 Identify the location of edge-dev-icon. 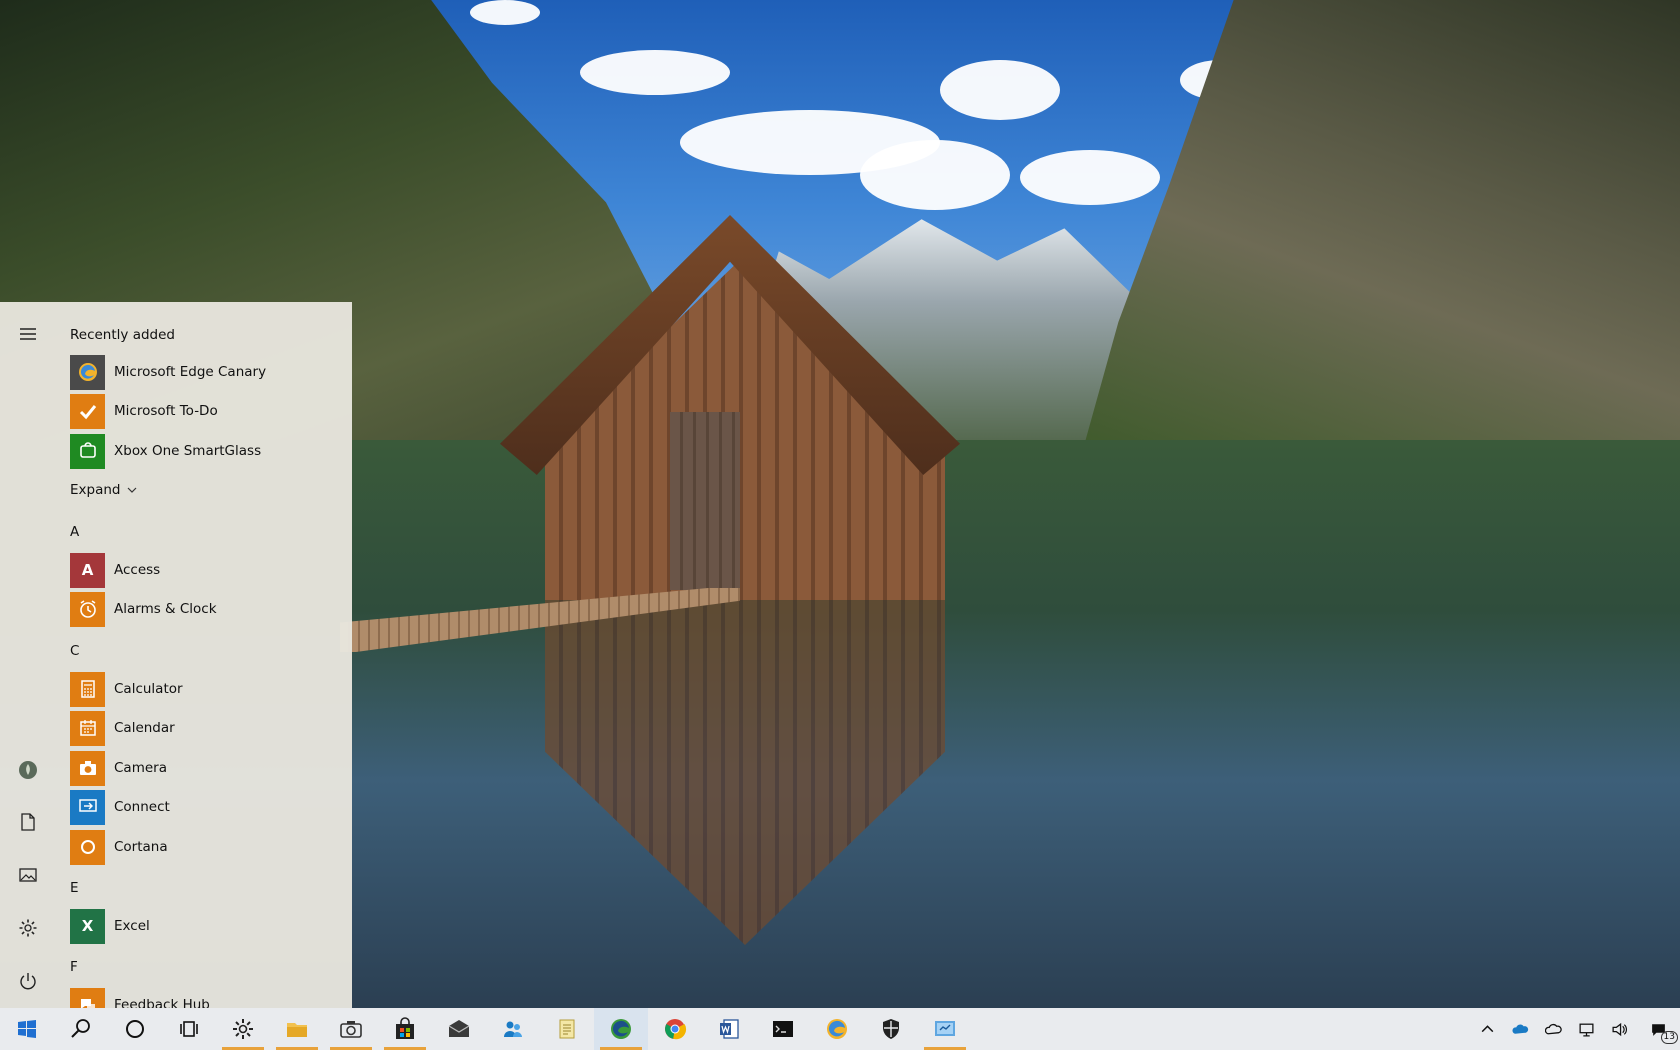
(621, 1029).